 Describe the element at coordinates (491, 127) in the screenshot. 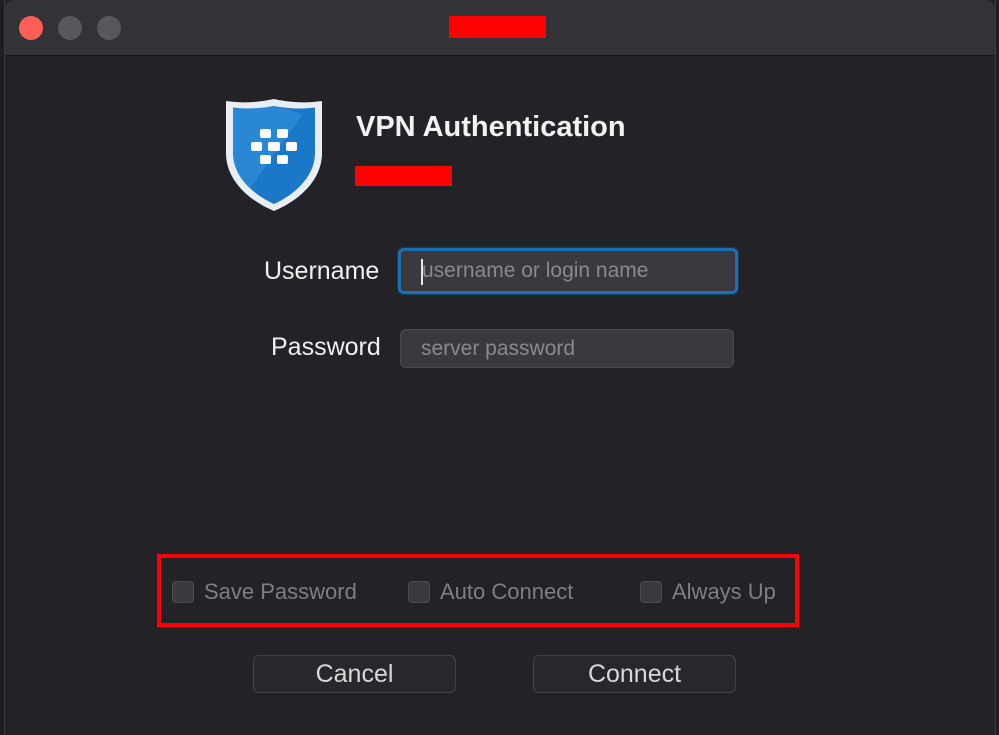

I see `app-title: VPN Authentication` at that location.